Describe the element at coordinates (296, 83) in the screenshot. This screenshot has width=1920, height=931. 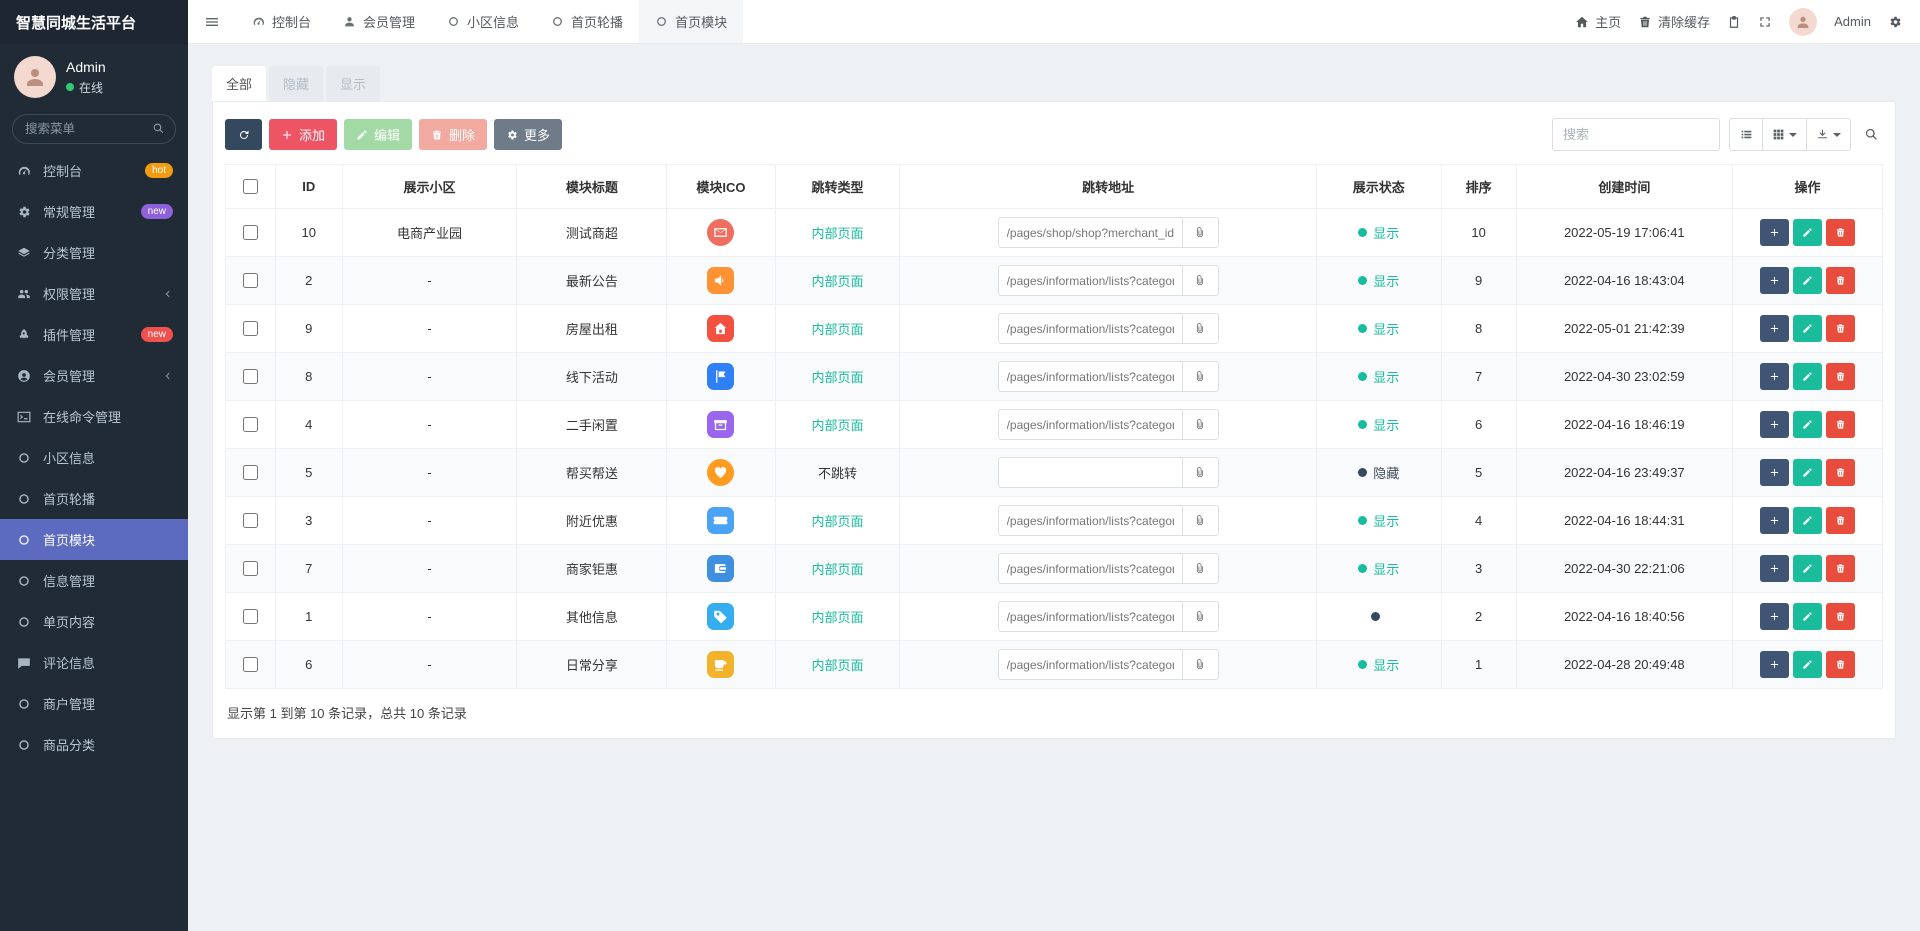
I see `filter-tab: 隐藏` at that location.